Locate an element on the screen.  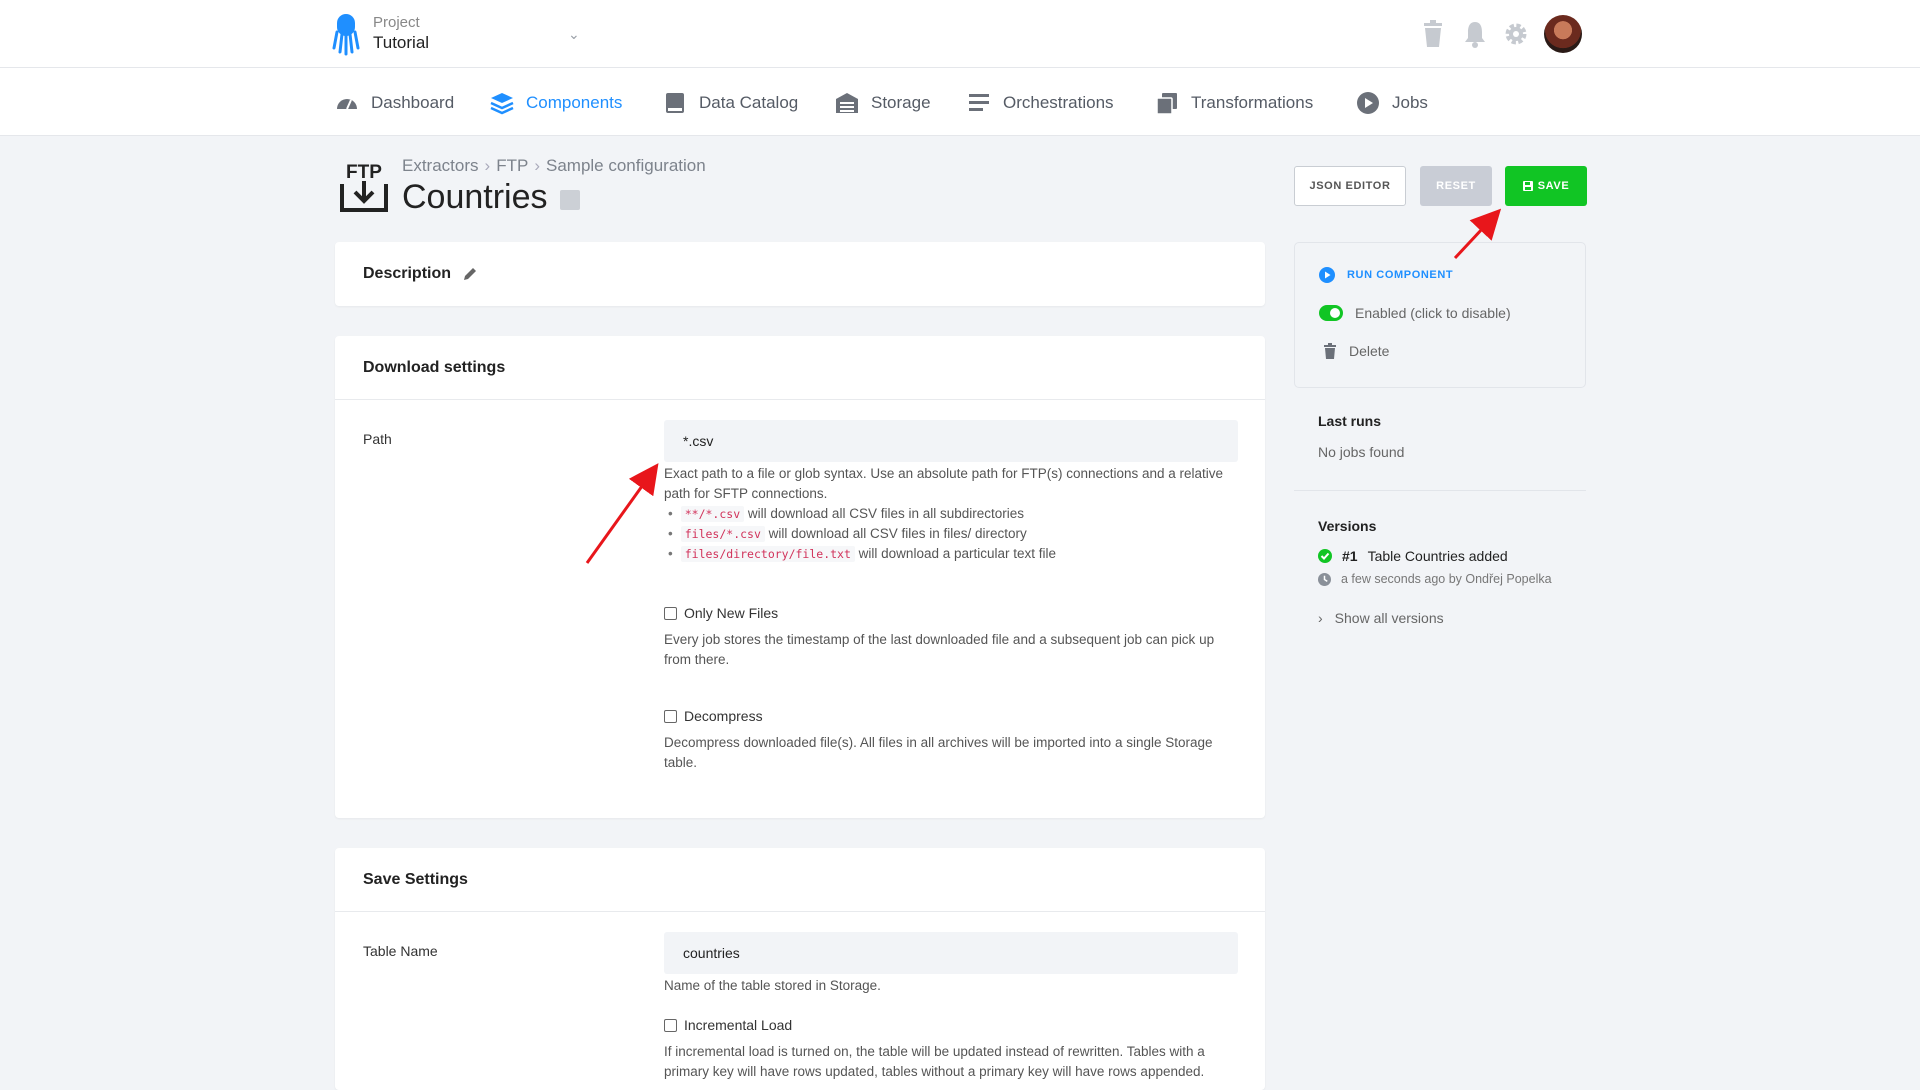
show-all-versions-link: › Show all versions is located at coordinates (1381, 618).